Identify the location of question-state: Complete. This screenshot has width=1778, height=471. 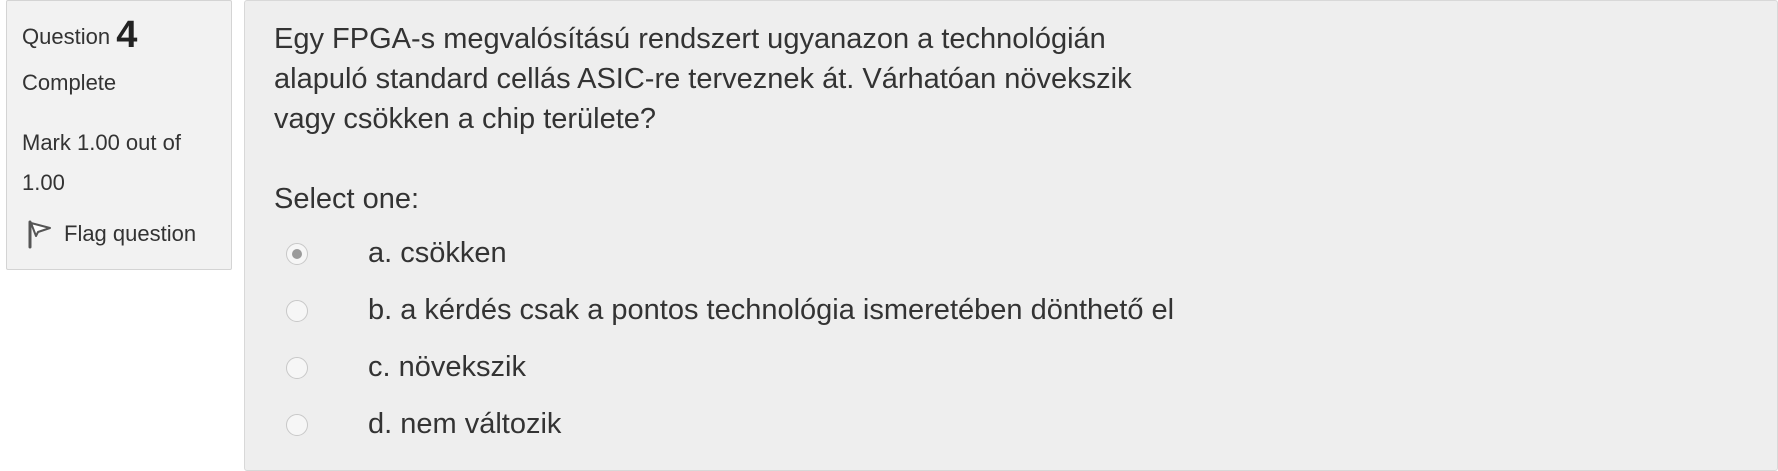
(69, 82).